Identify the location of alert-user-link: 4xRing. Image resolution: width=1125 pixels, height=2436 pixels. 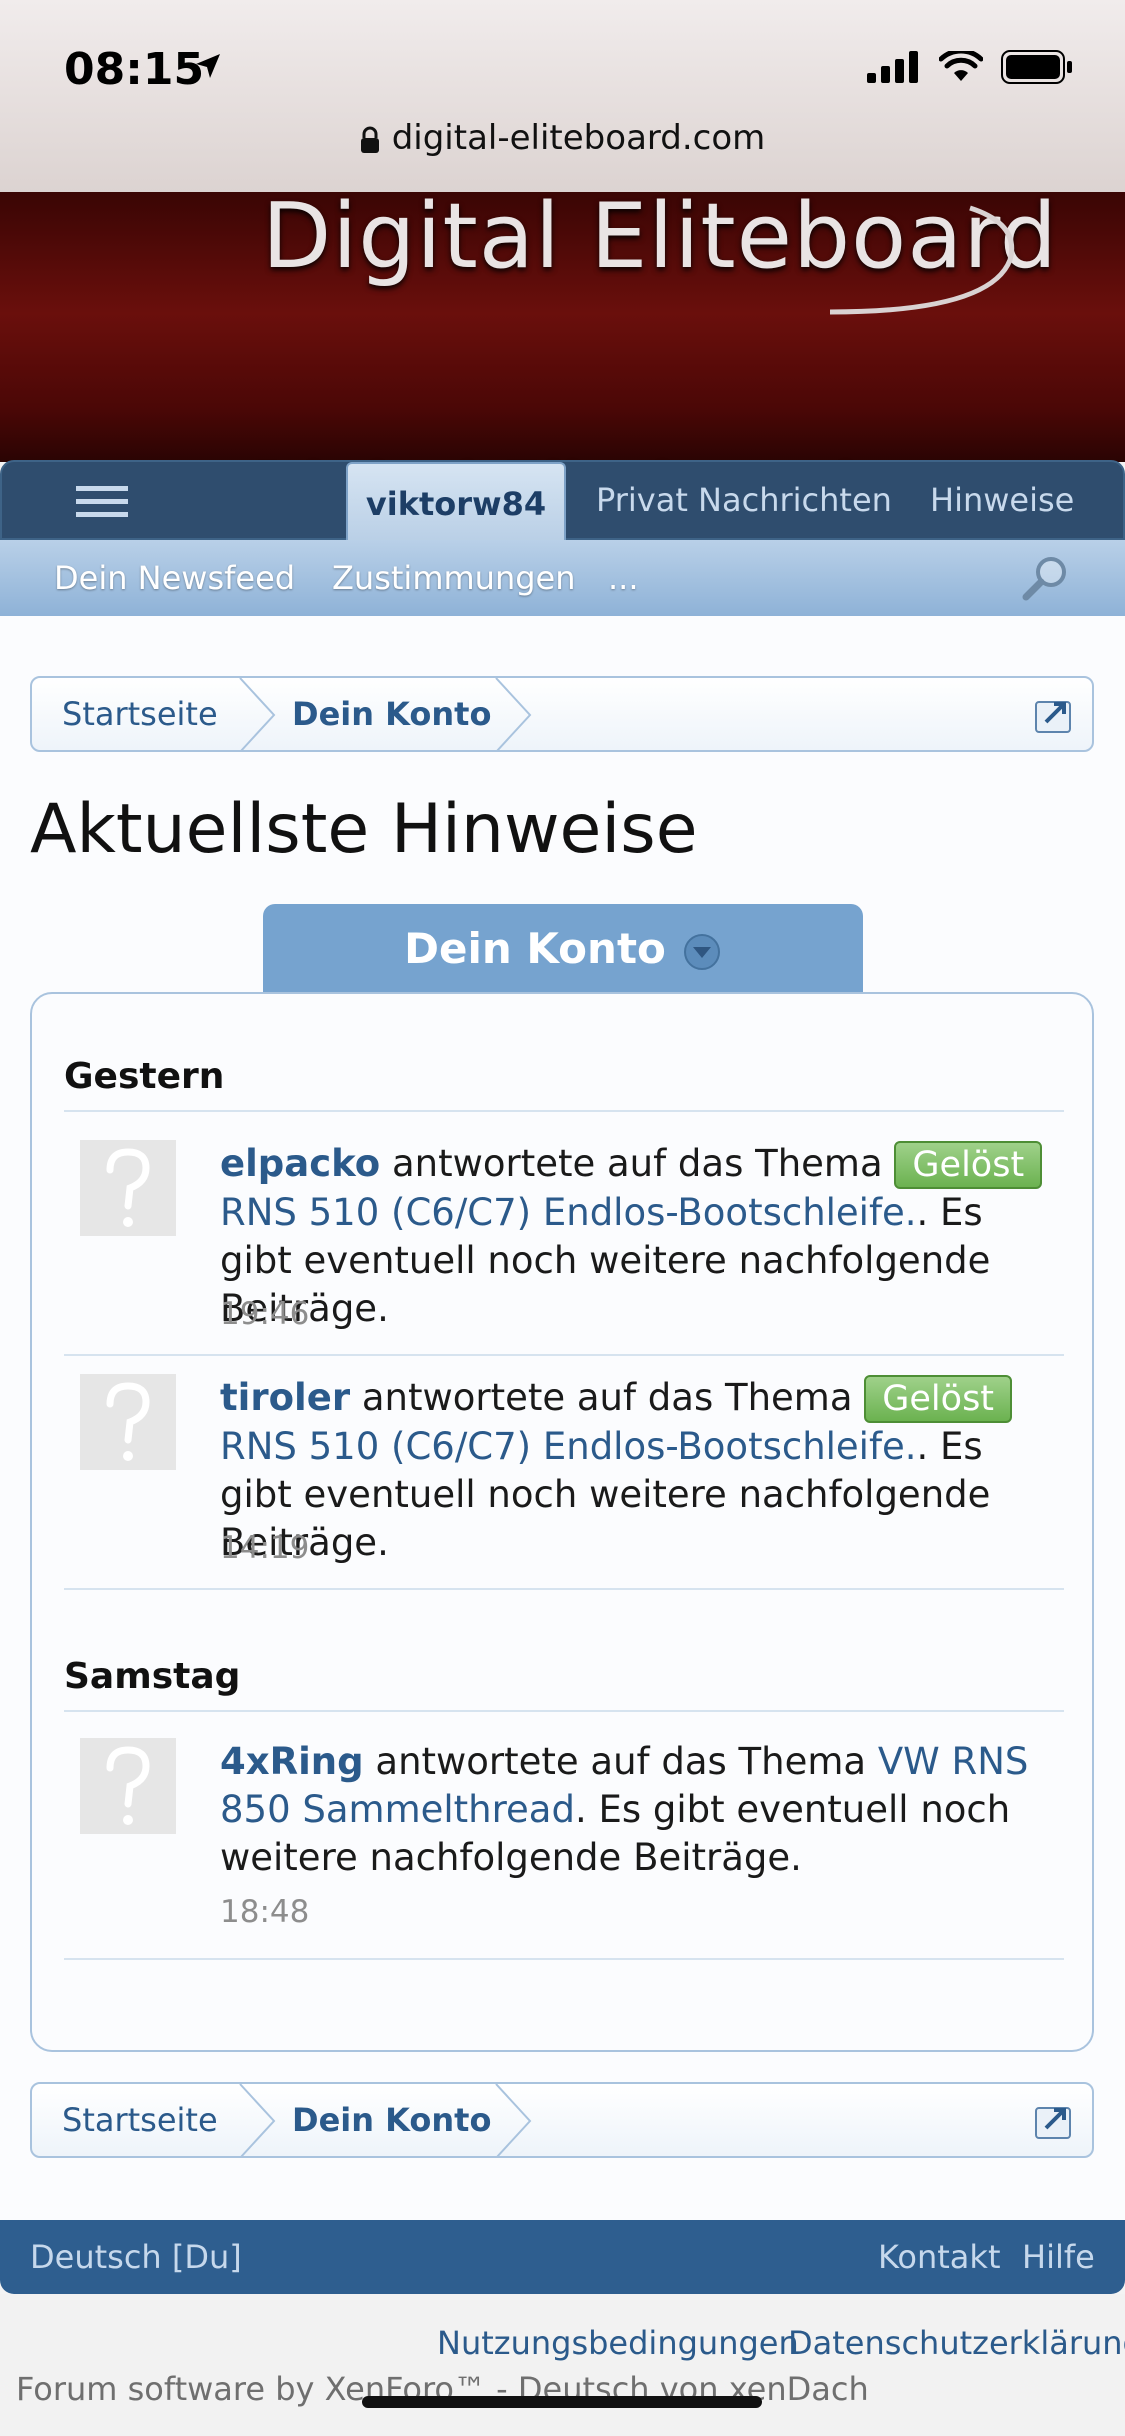
(292, 1761).